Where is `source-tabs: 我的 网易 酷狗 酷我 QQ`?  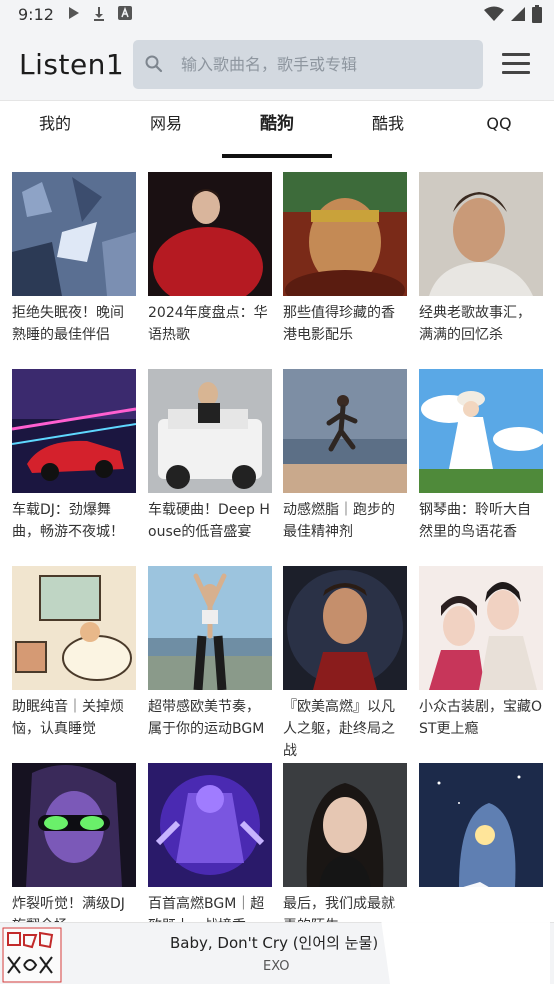
source-tabs: 我的 网易 酷狗 酷我 QQ is located at coordinates (277, 130).